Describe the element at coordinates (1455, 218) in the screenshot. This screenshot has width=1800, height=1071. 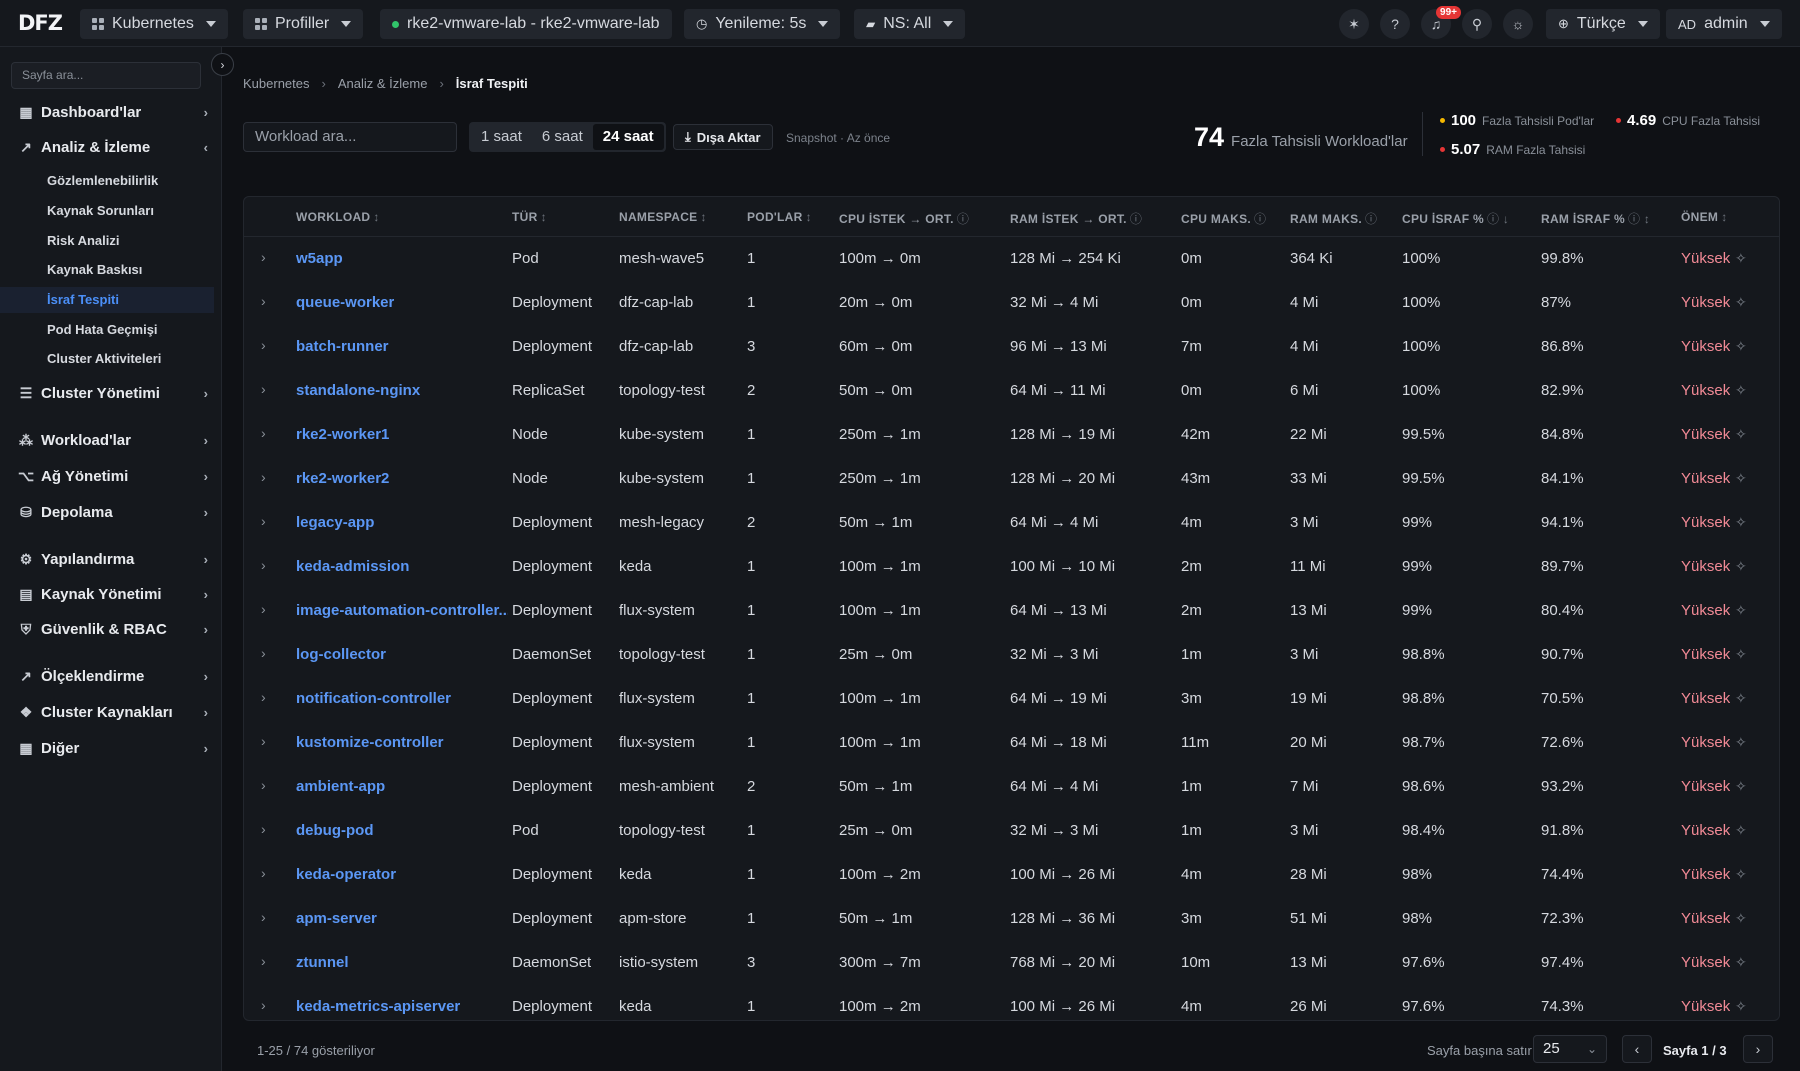
I see `col-cpu-waste: CPU İSRAF % ⓘ ↓` at that location.